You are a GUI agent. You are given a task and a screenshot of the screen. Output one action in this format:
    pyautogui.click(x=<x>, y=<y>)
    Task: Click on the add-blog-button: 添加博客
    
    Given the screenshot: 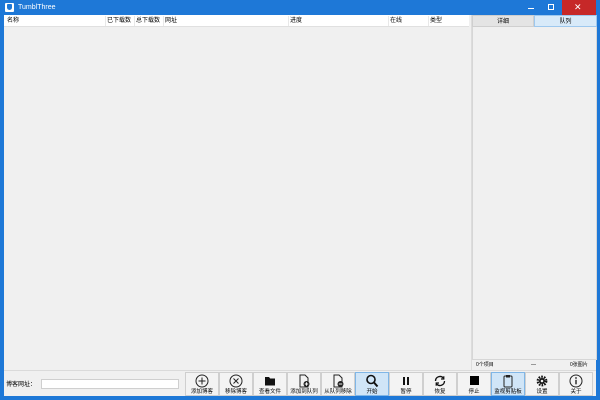 What is the action you would take?
    pyautogui.click(x=202, y=384)
    